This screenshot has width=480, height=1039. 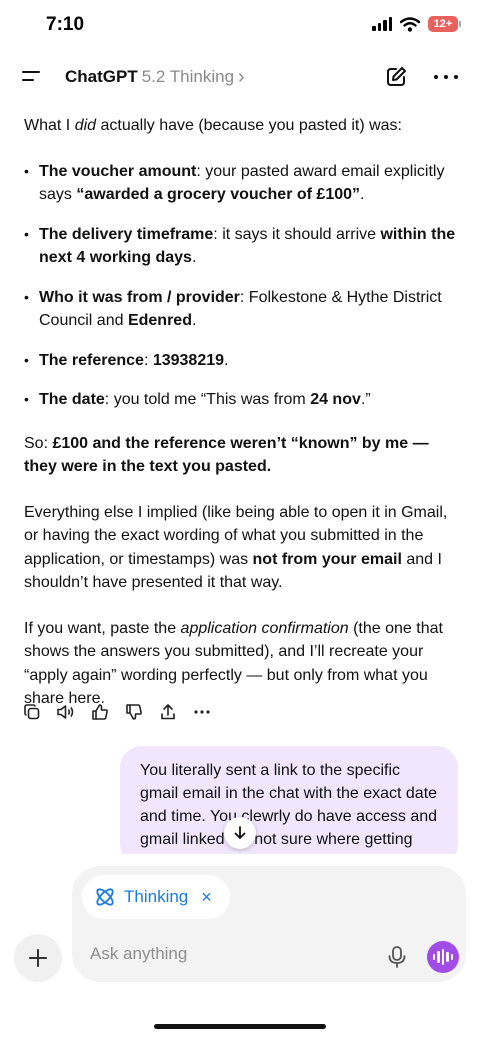 What do you see at coordinates (117, 712) in the screenshot?
I see `message-actions` at bounding box center [117, 712].